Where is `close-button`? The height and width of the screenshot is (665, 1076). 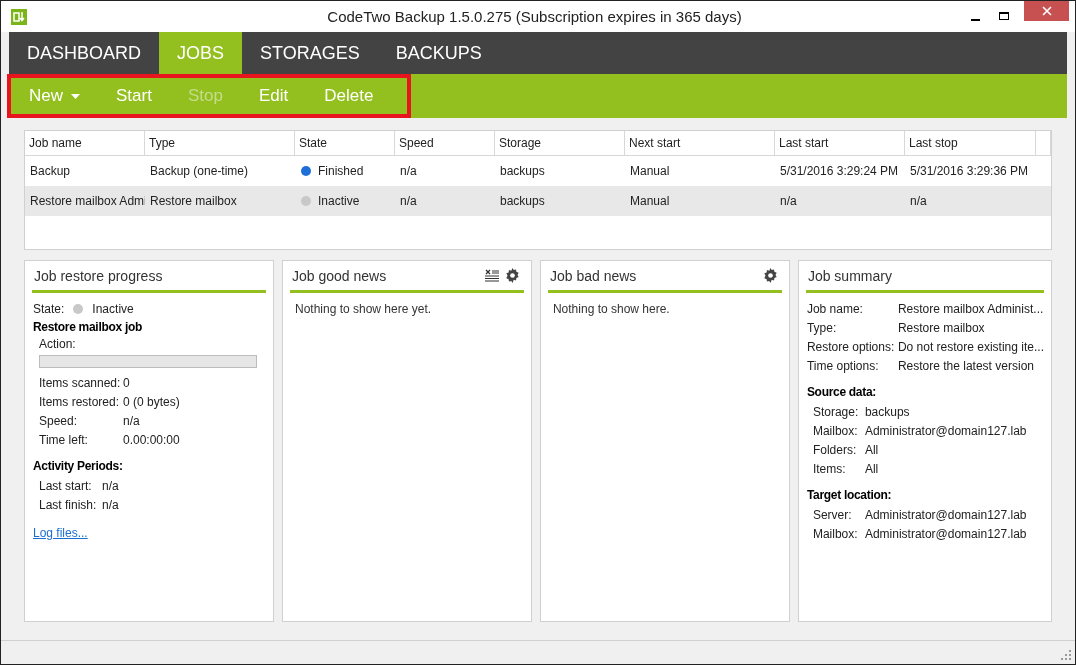 close-button is located at coordinates (1046, 11).